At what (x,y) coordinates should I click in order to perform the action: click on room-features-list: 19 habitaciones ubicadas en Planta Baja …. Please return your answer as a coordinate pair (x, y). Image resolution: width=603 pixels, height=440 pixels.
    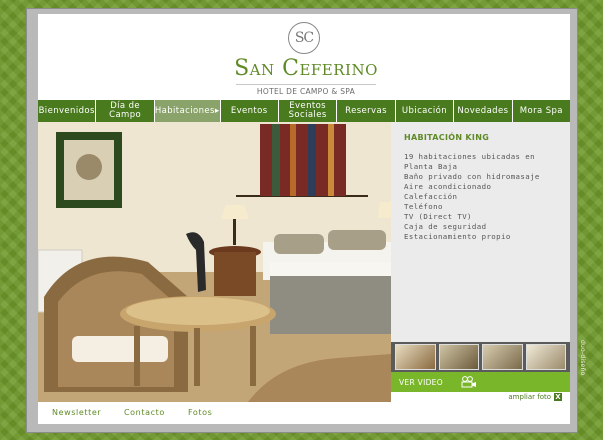
    Looking at the image, I should click on (472, 197).